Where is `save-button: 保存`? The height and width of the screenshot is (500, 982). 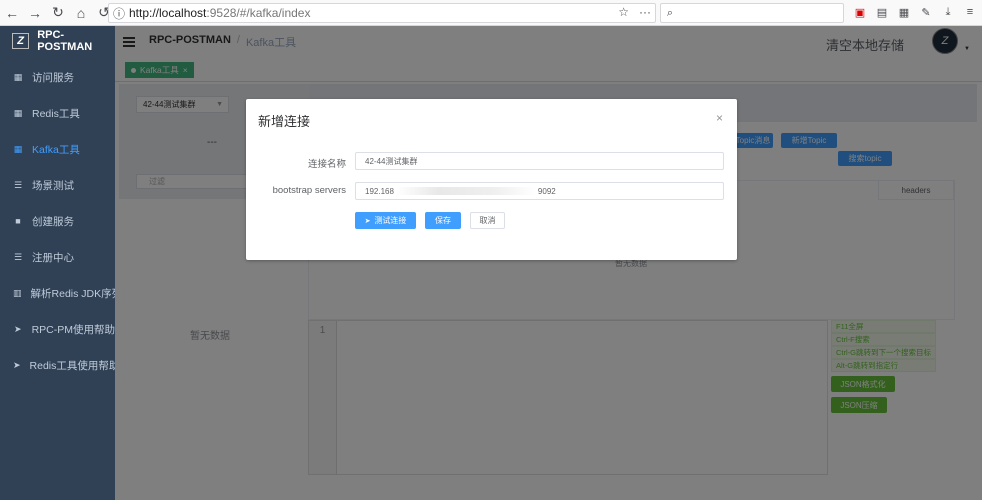 save-button: 保存 is located at coordinates (443, 220).